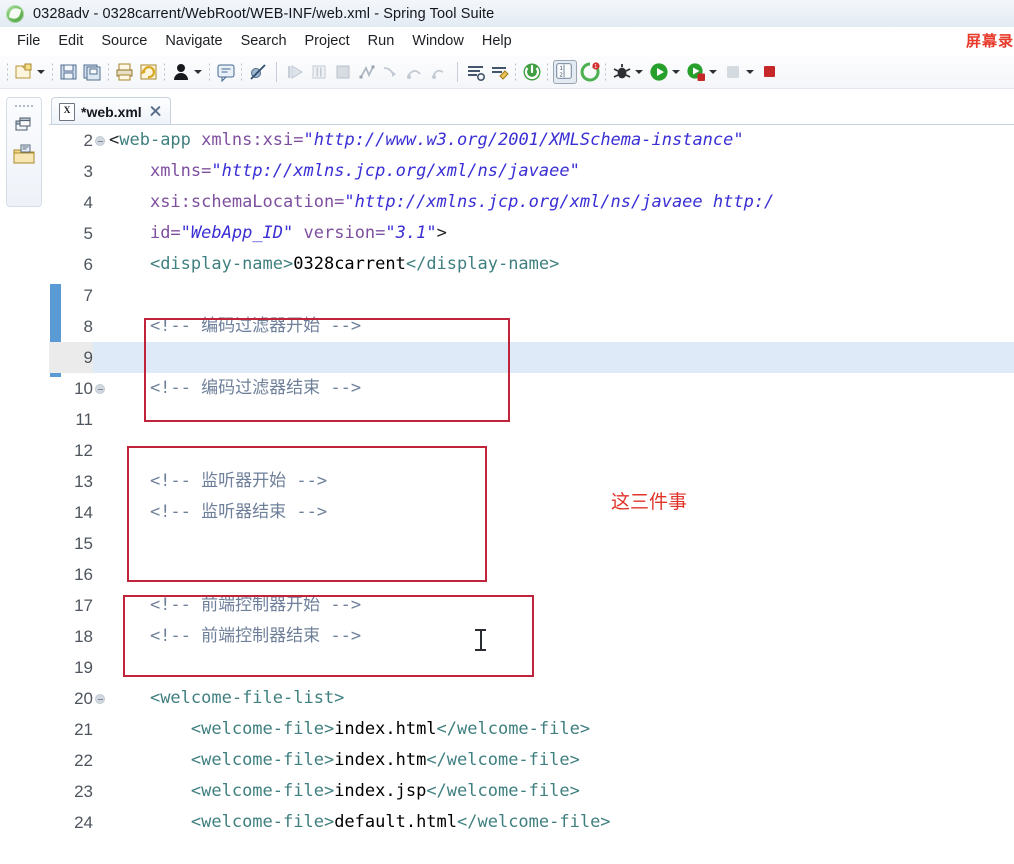  What do you see at coordinates (500, 72) in the screenshot?
I see `new-connector-icon` at bounding box center [500, 72].